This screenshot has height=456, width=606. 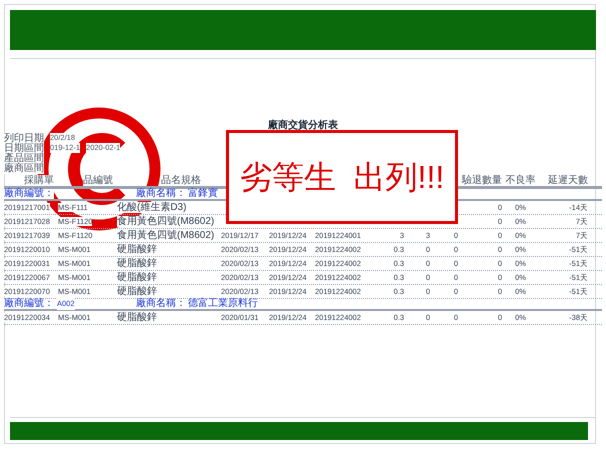 What do you see at coordinates (342, 177) in the screenshot?
I see `stamp-text: 劣等生 出列!!!` at bounding box center [342, 177].